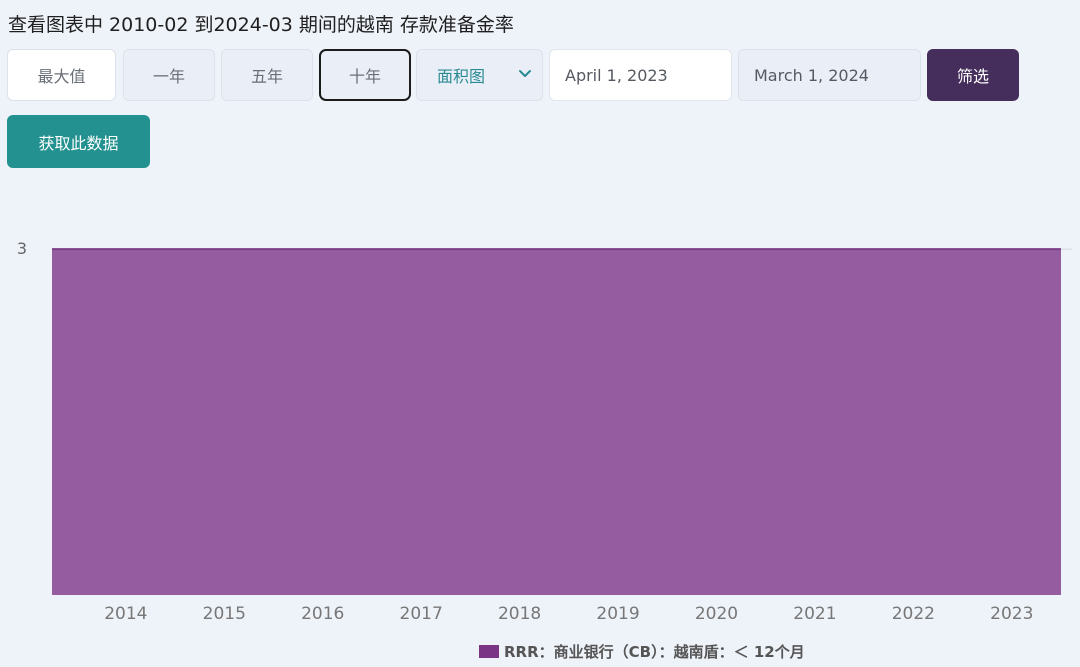  I want to click on x-tick-label: 2020, so click(716, 614).